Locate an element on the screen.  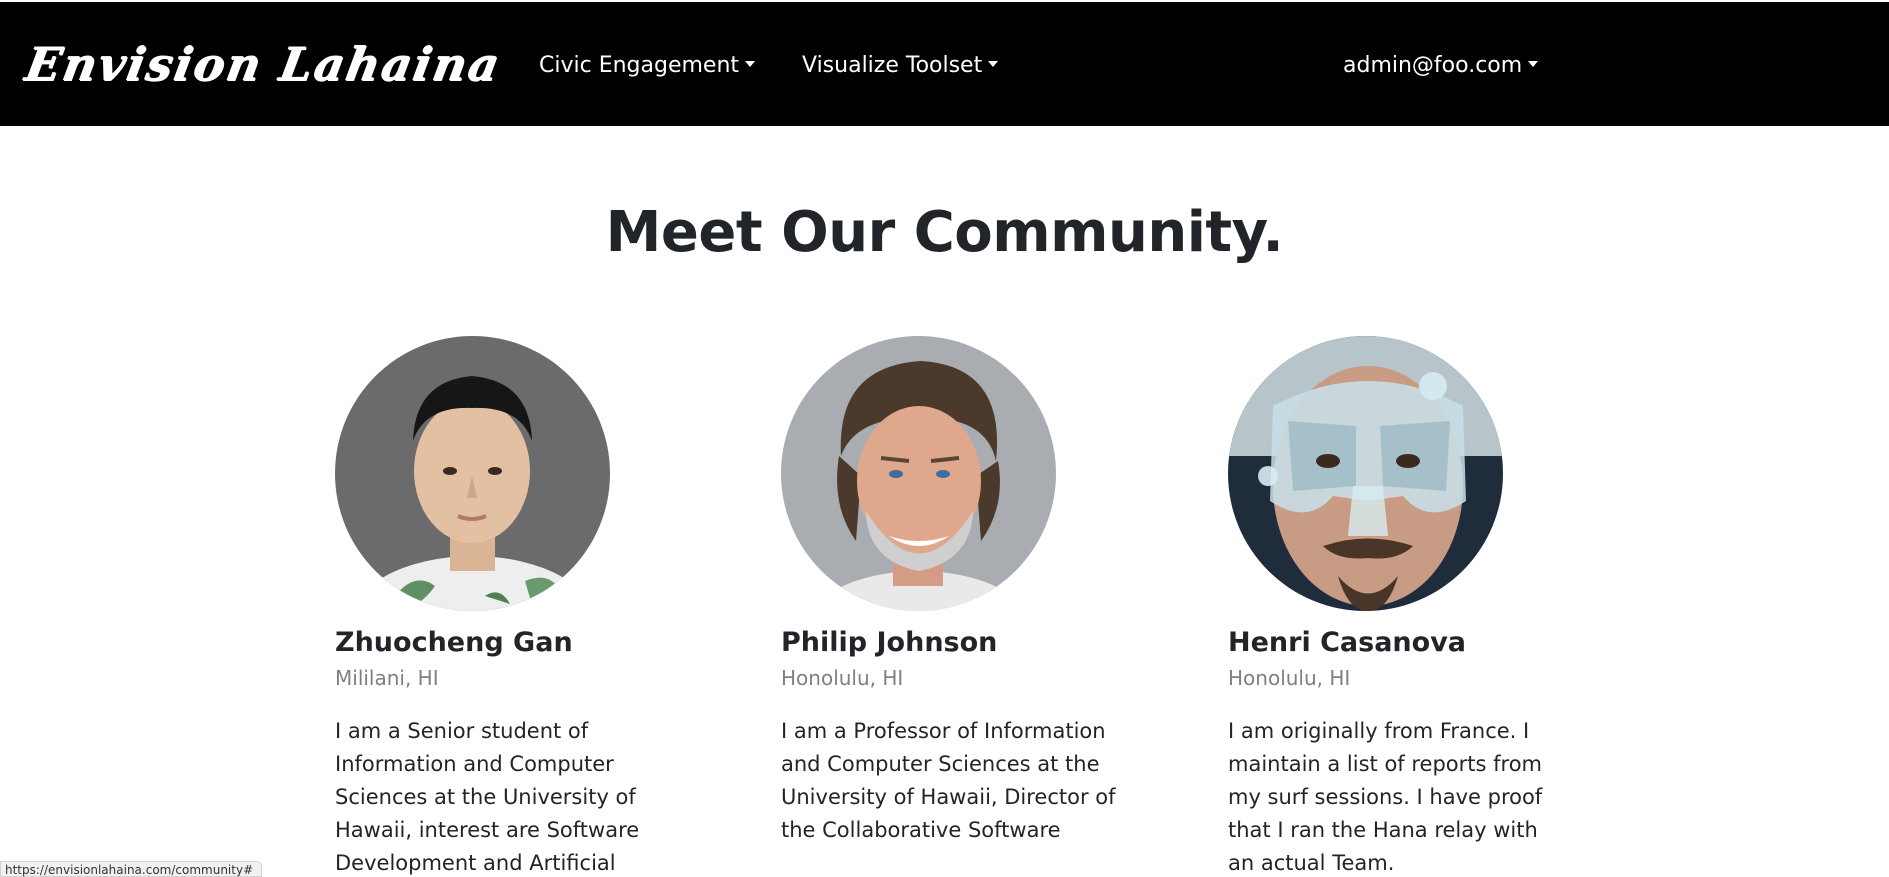
visualize-toolset-label: Visualize Toolset is located at coordinates (892, 65).